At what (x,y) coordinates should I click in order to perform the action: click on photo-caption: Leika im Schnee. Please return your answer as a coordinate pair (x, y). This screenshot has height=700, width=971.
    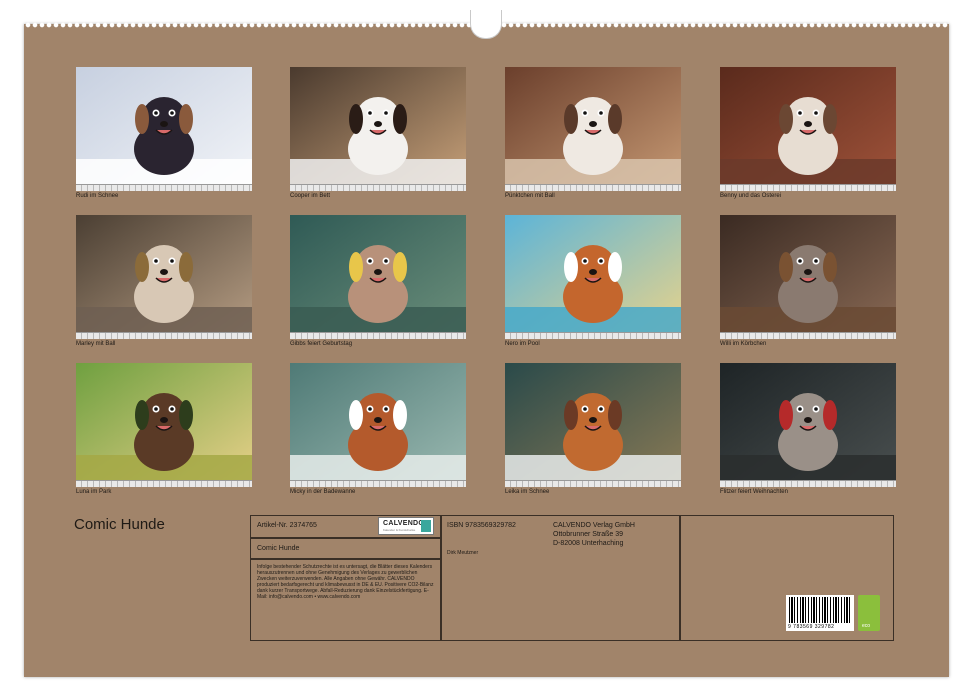
    Looking at the image, I should click on (527, 492).